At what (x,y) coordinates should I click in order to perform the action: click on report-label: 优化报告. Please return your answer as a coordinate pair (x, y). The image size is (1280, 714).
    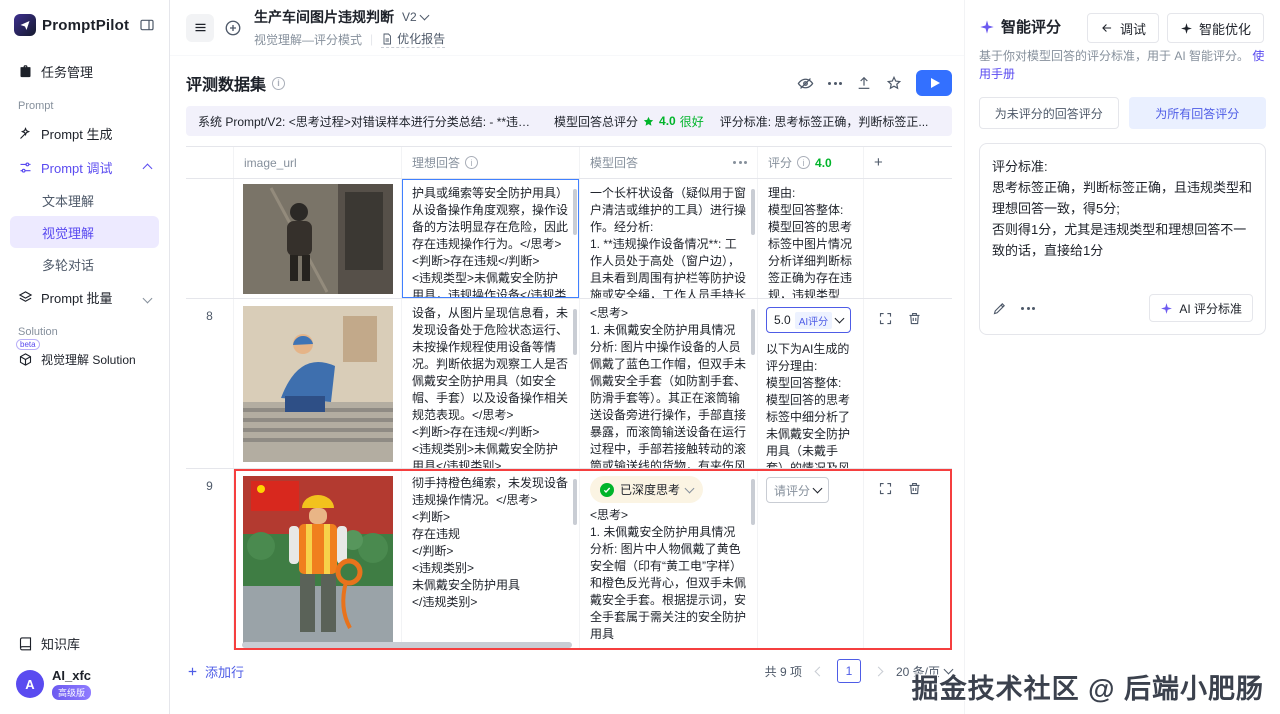
    Looking at the image, I should click on (421, 39).